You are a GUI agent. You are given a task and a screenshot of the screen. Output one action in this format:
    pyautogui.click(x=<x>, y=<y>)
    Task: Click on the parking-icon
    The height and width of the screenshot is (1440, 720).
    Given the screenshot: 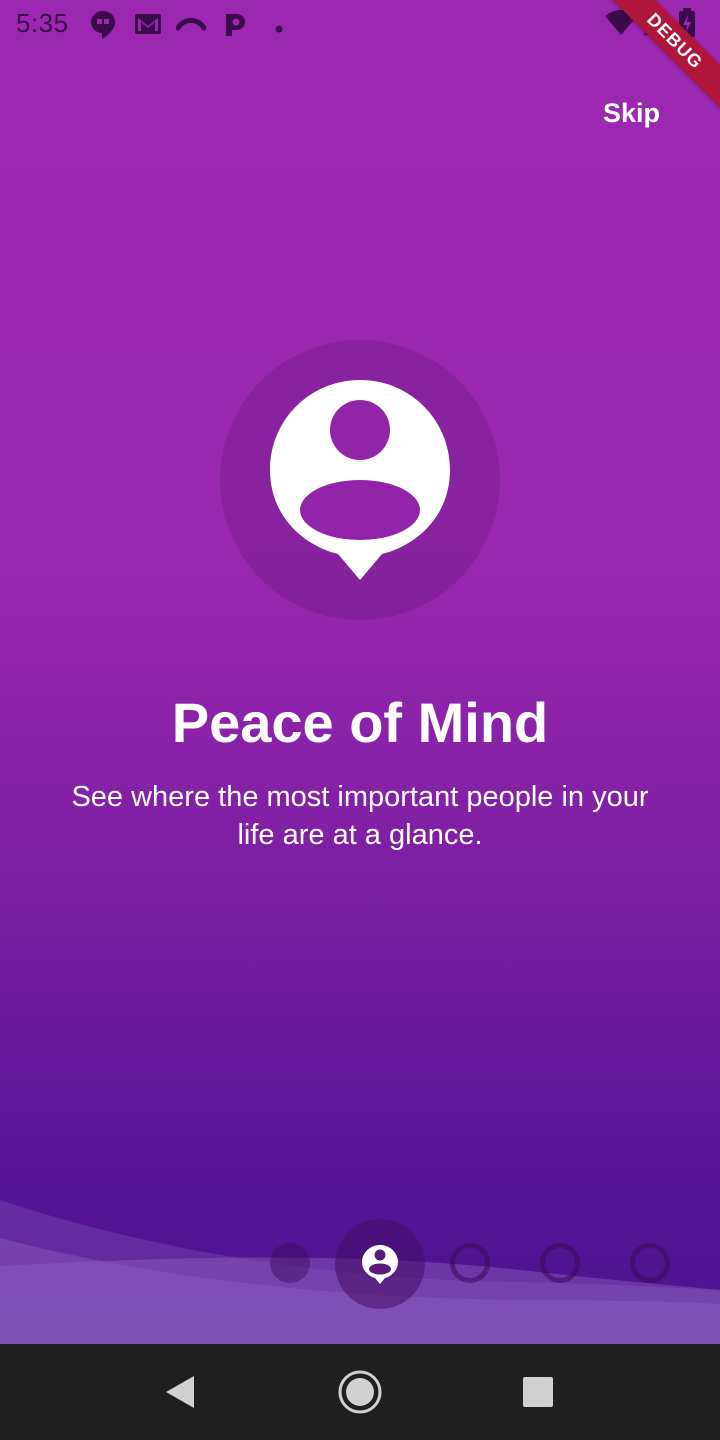 What is the action you would take?
    pyautogui.click(x=235, y=26)
    